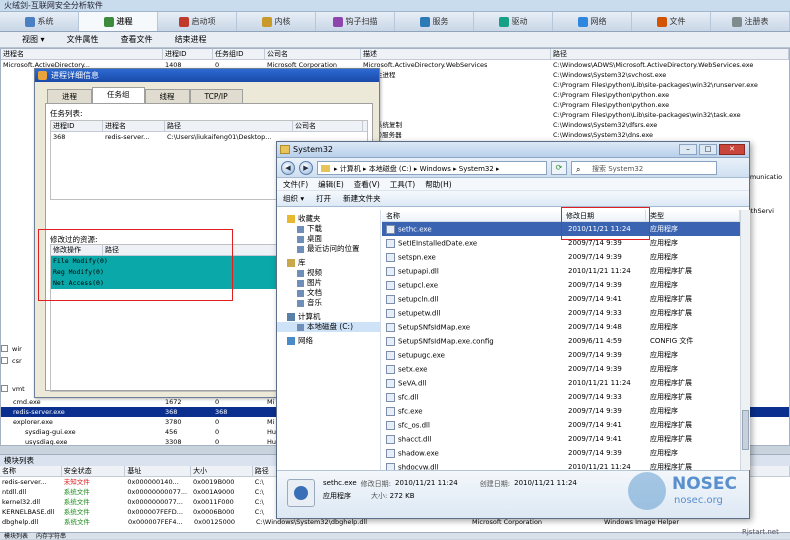 This screenshot has width=790, height=540. I want to click on tab-7: 网络, so click(592, 21).